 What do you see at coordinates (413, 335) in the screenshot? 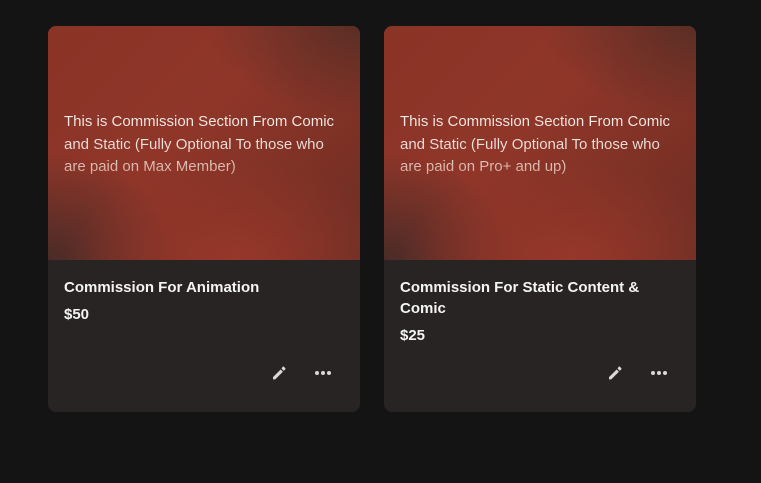
I see `card-price: $25` at bounding box center [413, 335].